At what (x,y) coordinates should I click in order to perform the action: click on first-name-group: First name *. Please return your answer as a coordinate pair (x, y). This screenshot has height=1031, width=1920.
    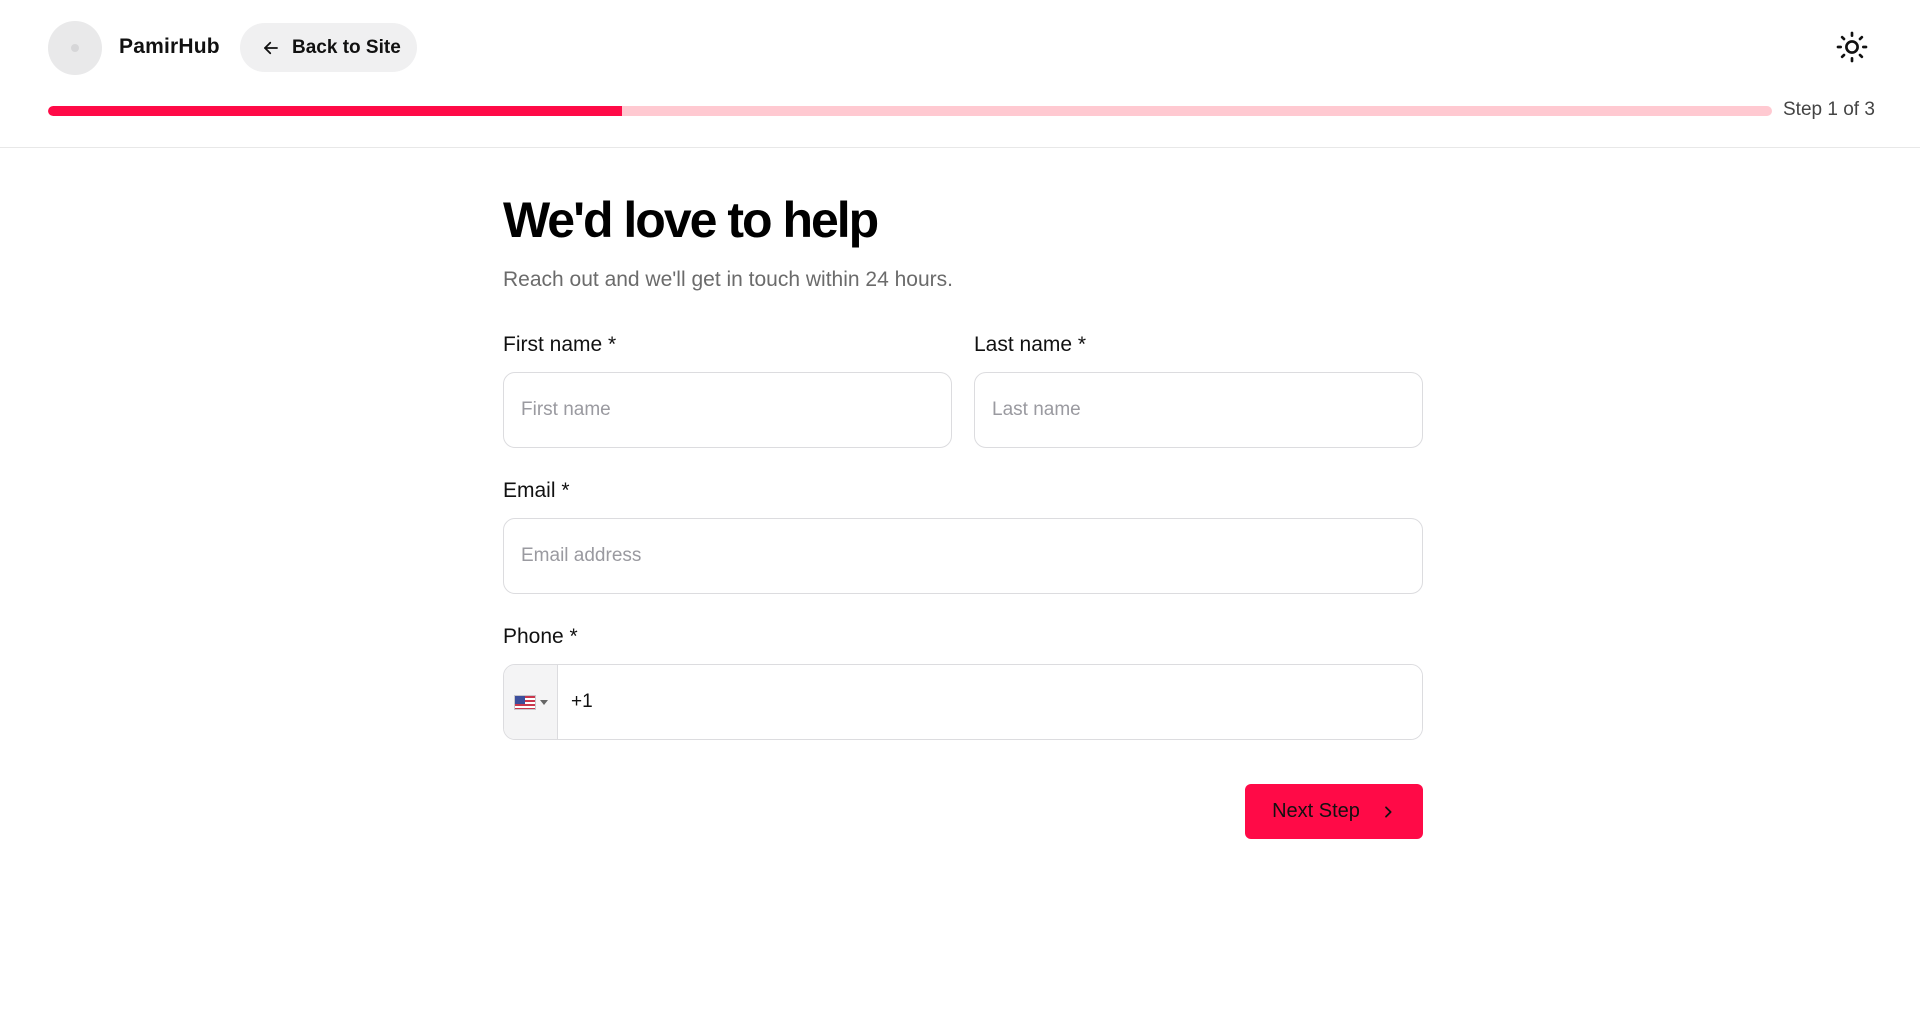
    Looking at the image, I should click on (727, 390).